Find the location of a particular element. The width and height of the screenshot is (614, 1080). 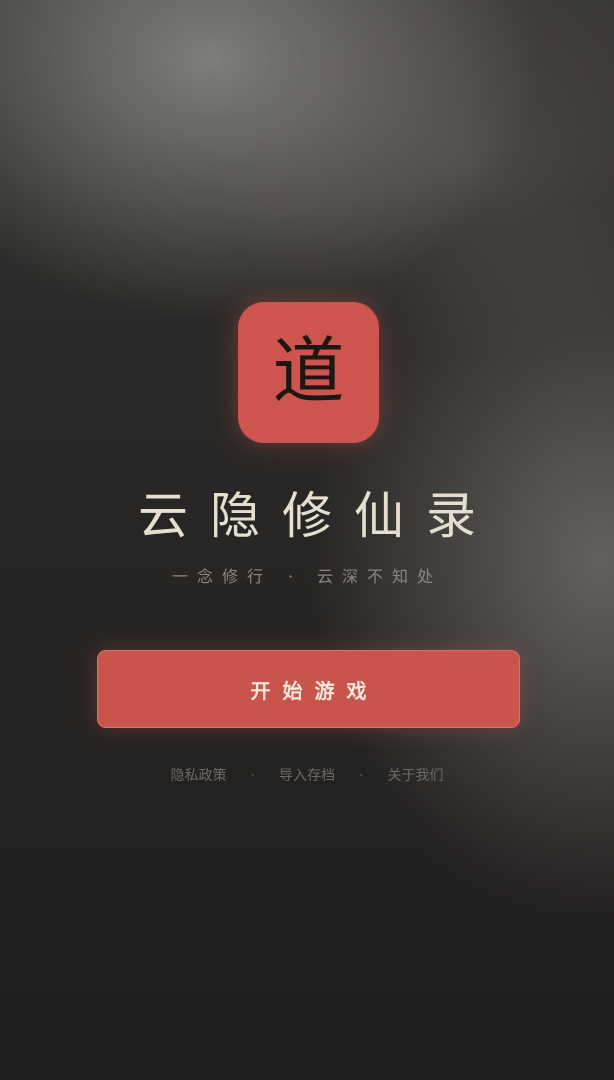

footer-links: 隐私政策 · 导入存档 · 关于我们 is located at coordinates (307, 776).